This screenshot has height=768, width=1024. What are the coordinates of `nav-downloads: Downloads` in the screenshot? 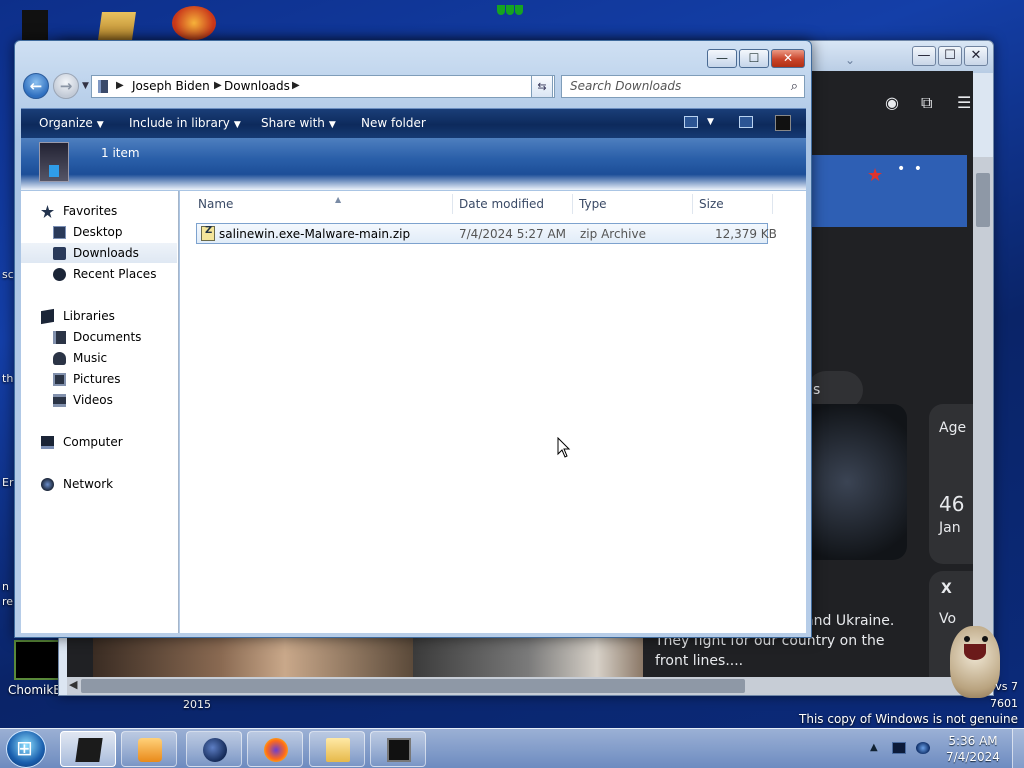 It's located at (99, 253).